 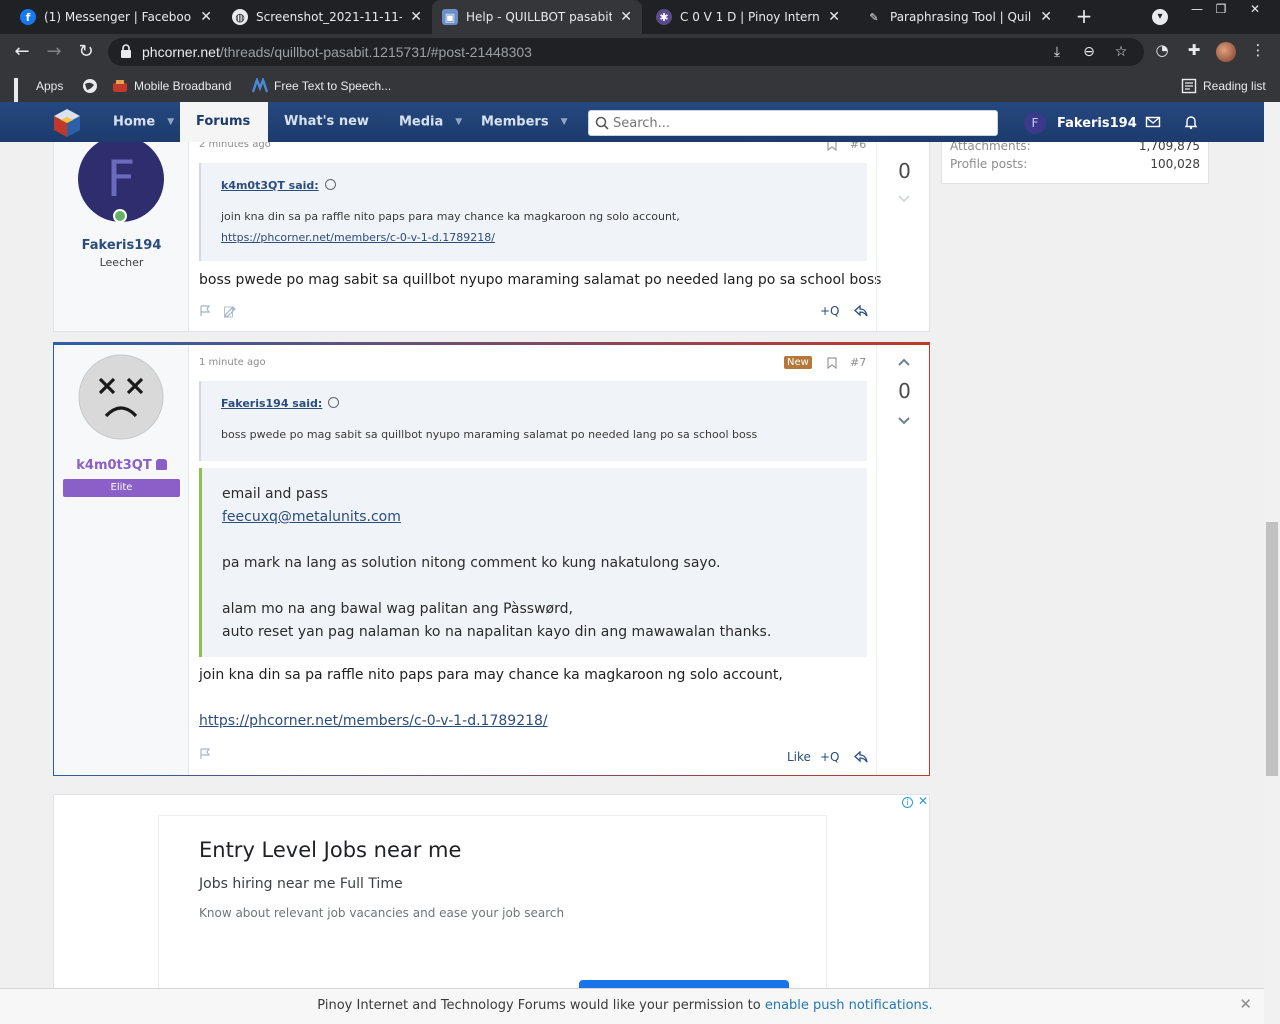 I want to click on post-time: 1 minute ago, so click(x=232, y=362).